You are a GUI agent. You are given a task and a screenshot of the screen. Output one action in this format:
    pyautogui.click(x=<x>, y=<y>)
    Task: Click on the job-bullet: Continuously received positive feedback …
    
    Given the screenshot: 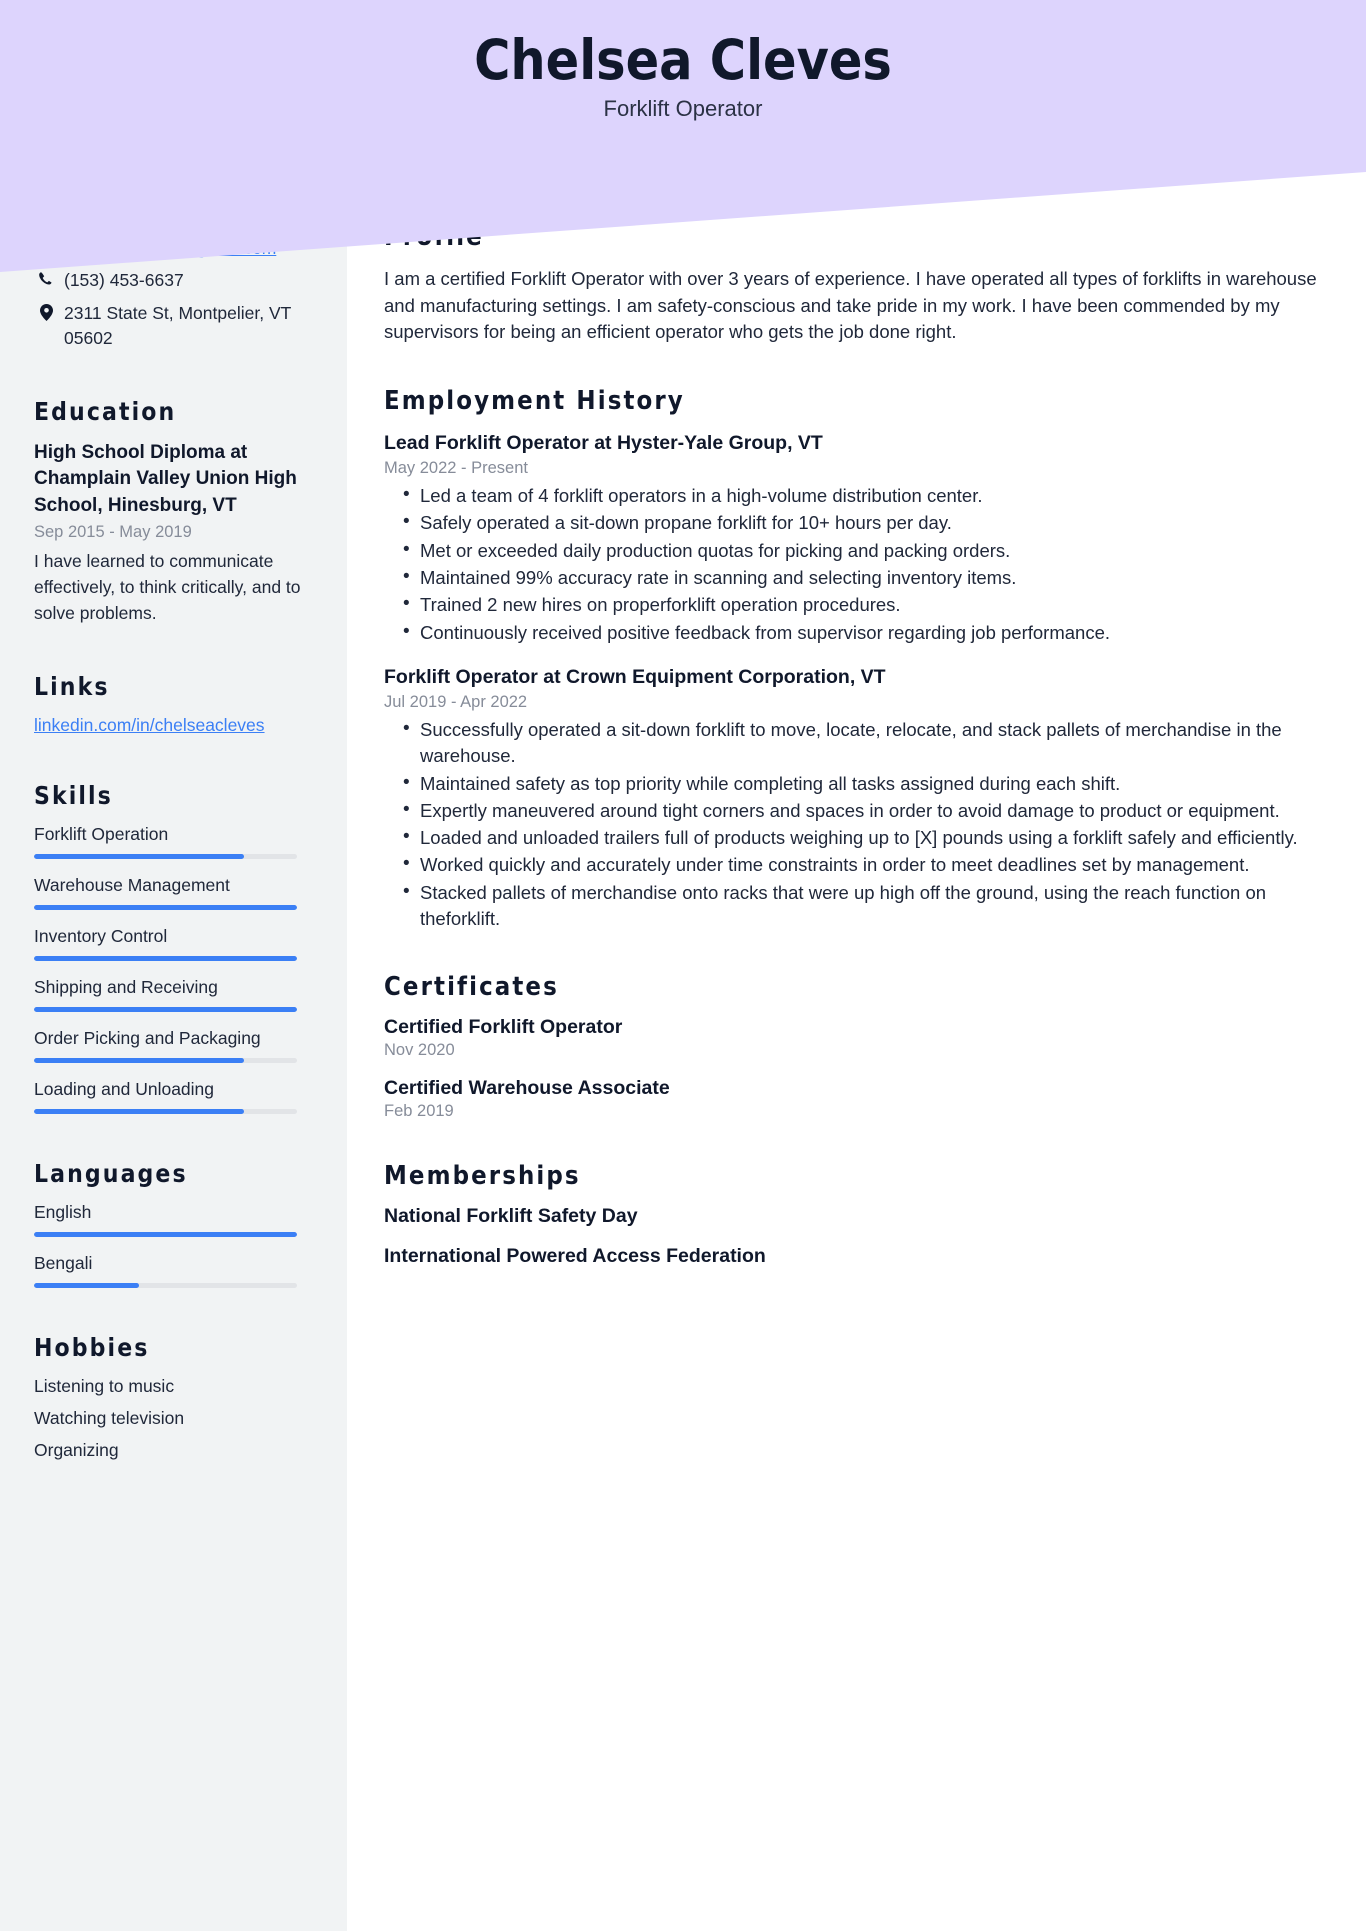 What is the action you would take?
    pyautogui.click(x=851, y=632)
    